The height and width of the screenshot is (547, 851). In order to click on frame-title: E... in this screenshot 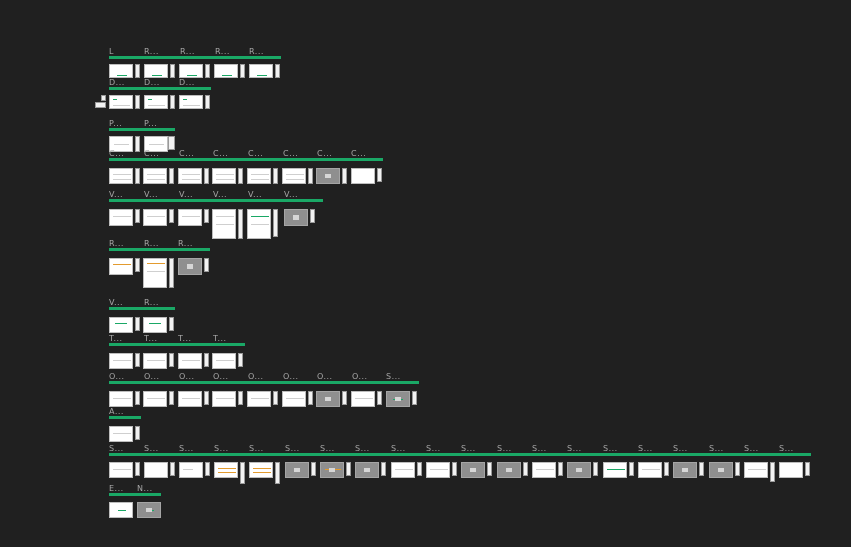, I will do `click(116, 488)`.